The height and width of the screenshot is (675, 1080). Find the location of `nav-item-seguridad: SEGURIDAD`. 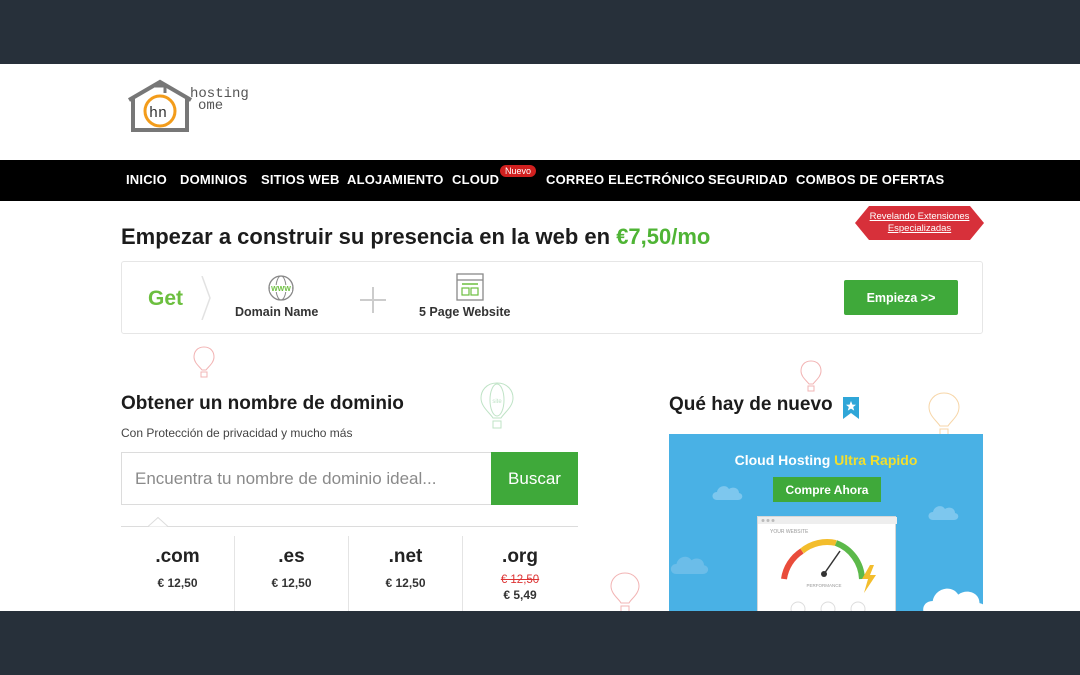

nav-item-seguridad: SEGURIDAD is located at coordinates (748, 179).